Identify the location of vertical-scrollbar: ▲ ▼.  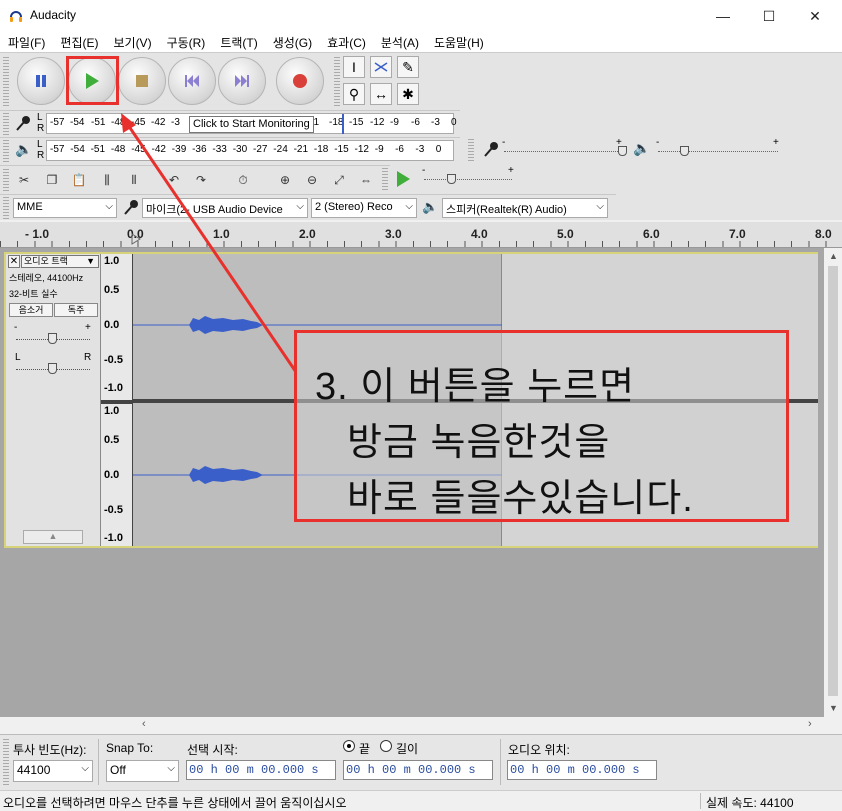
(833, 482).